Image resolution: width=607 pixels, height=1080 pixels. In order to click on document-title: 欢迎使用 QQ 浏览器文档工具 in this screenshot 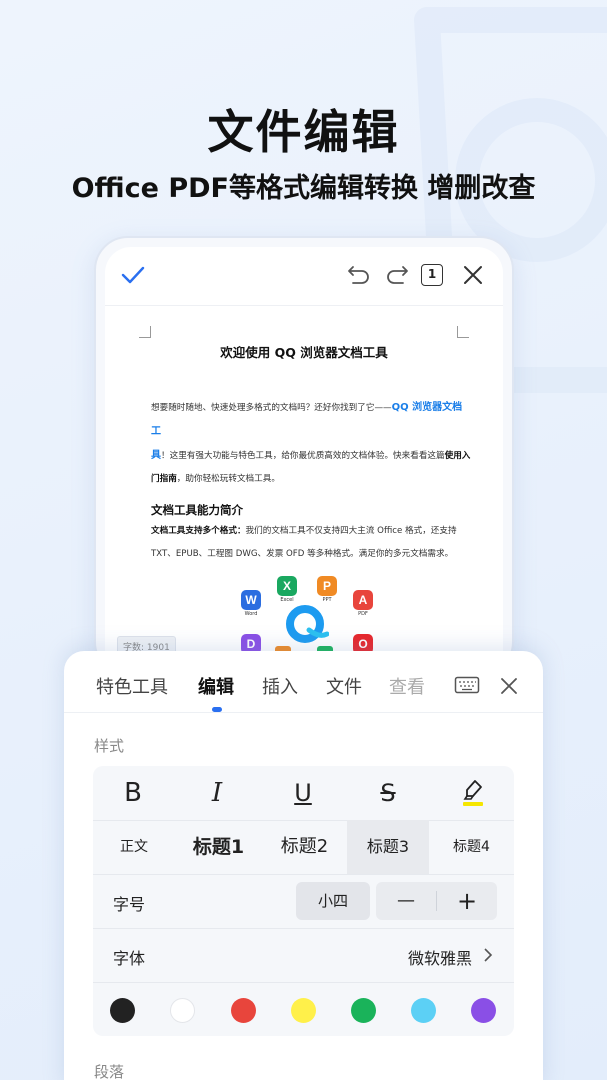, I will do `click(304, 352)`.